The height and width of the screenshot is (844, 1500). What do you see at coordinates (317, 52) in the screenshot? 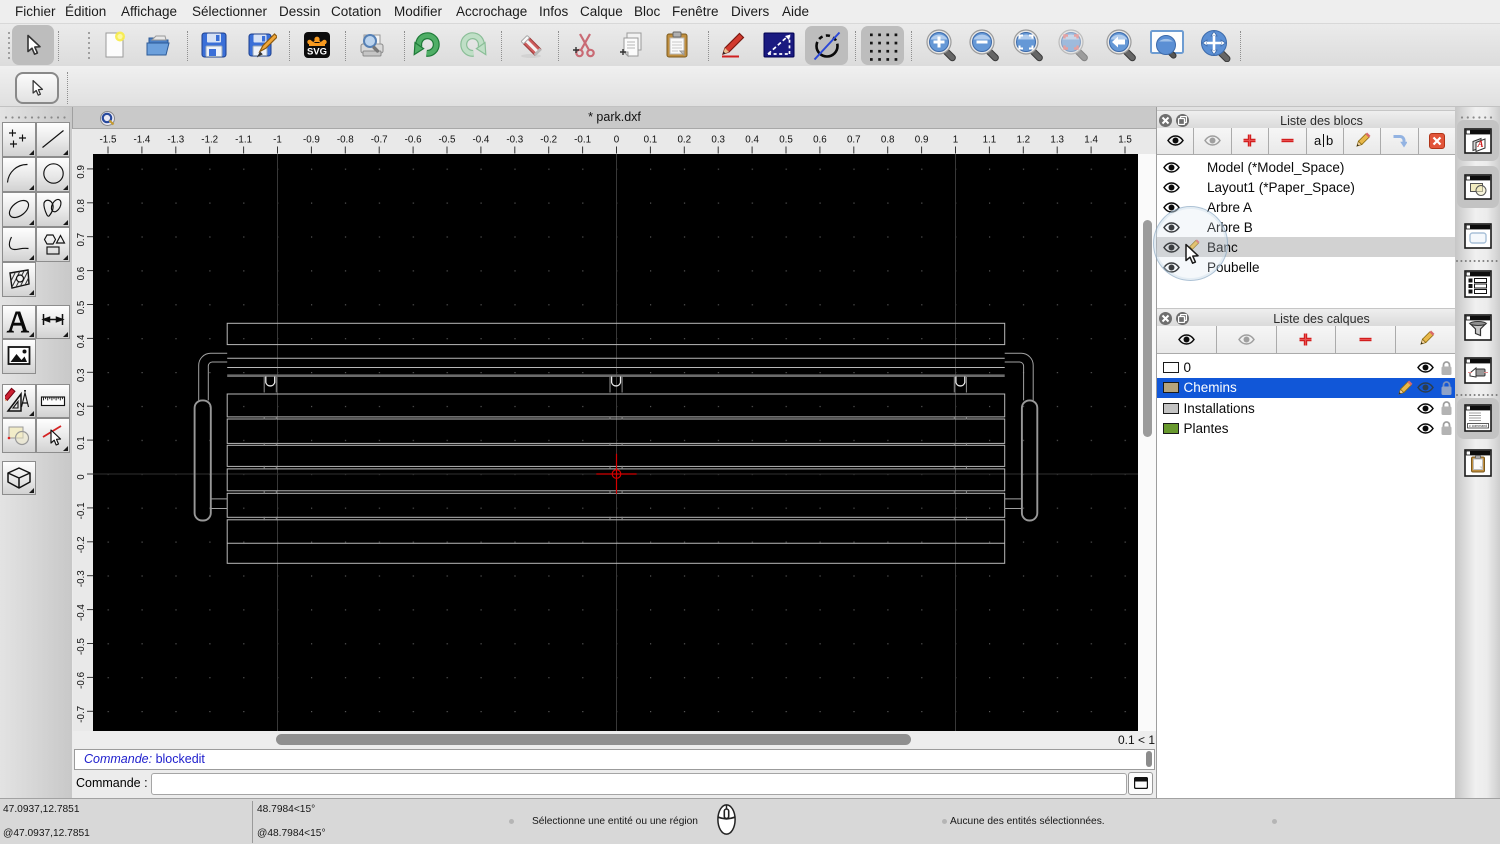
I see `svg-text: SVG` at bounding box center [317, 52].